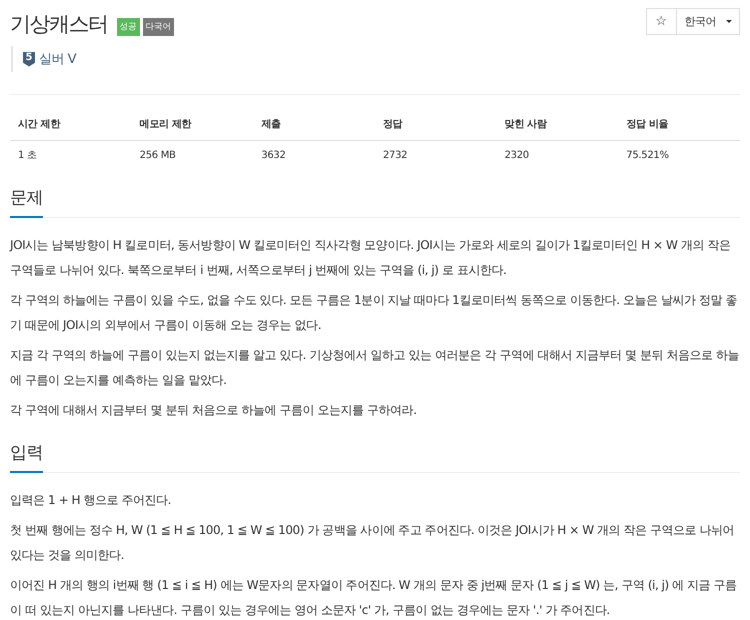  Describe the element at coordinates (679, 154) in the screenshot. I see `table-cell: 75.521%` at that location.